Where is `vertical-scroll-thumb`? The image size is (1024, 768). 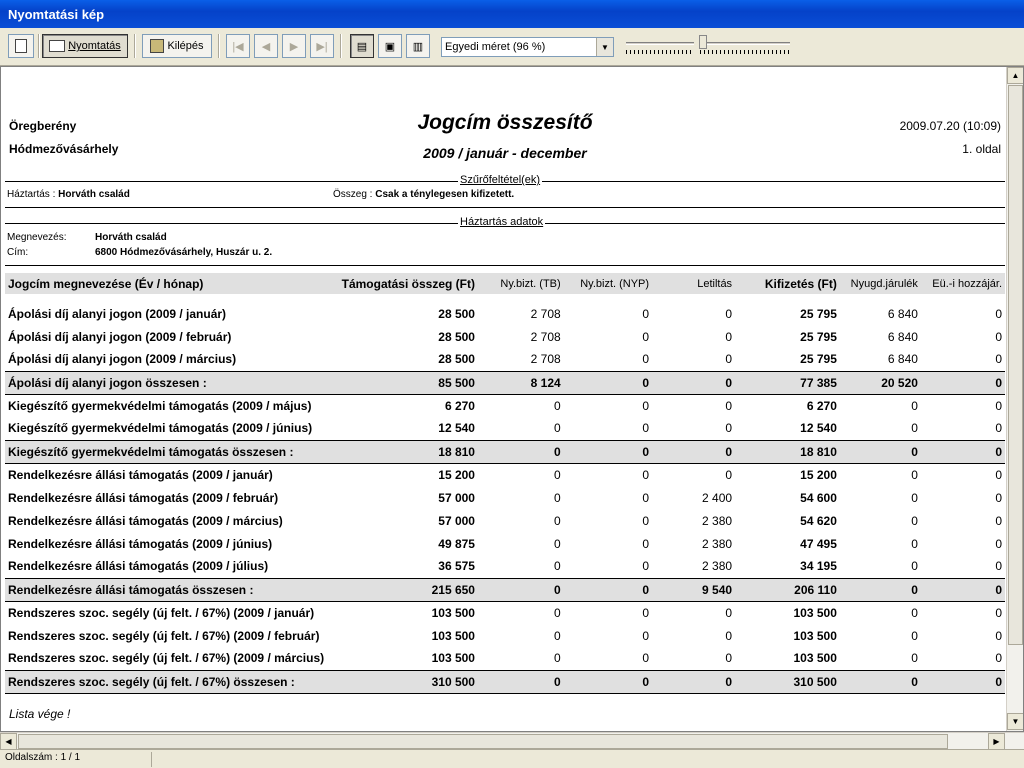 vertical-scroll-thumb is located at coordinates (1015, 365).